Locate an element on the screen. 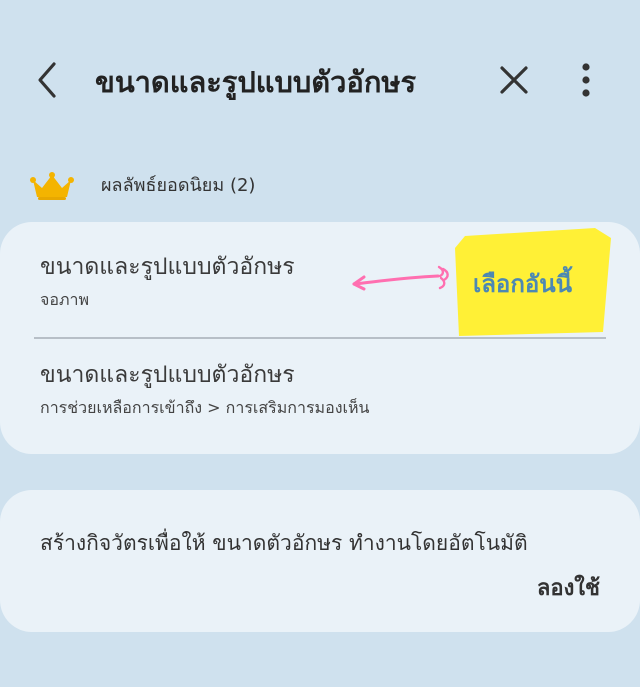 The image size is (640, 687). close-icon is located at coordinates (514, 80).